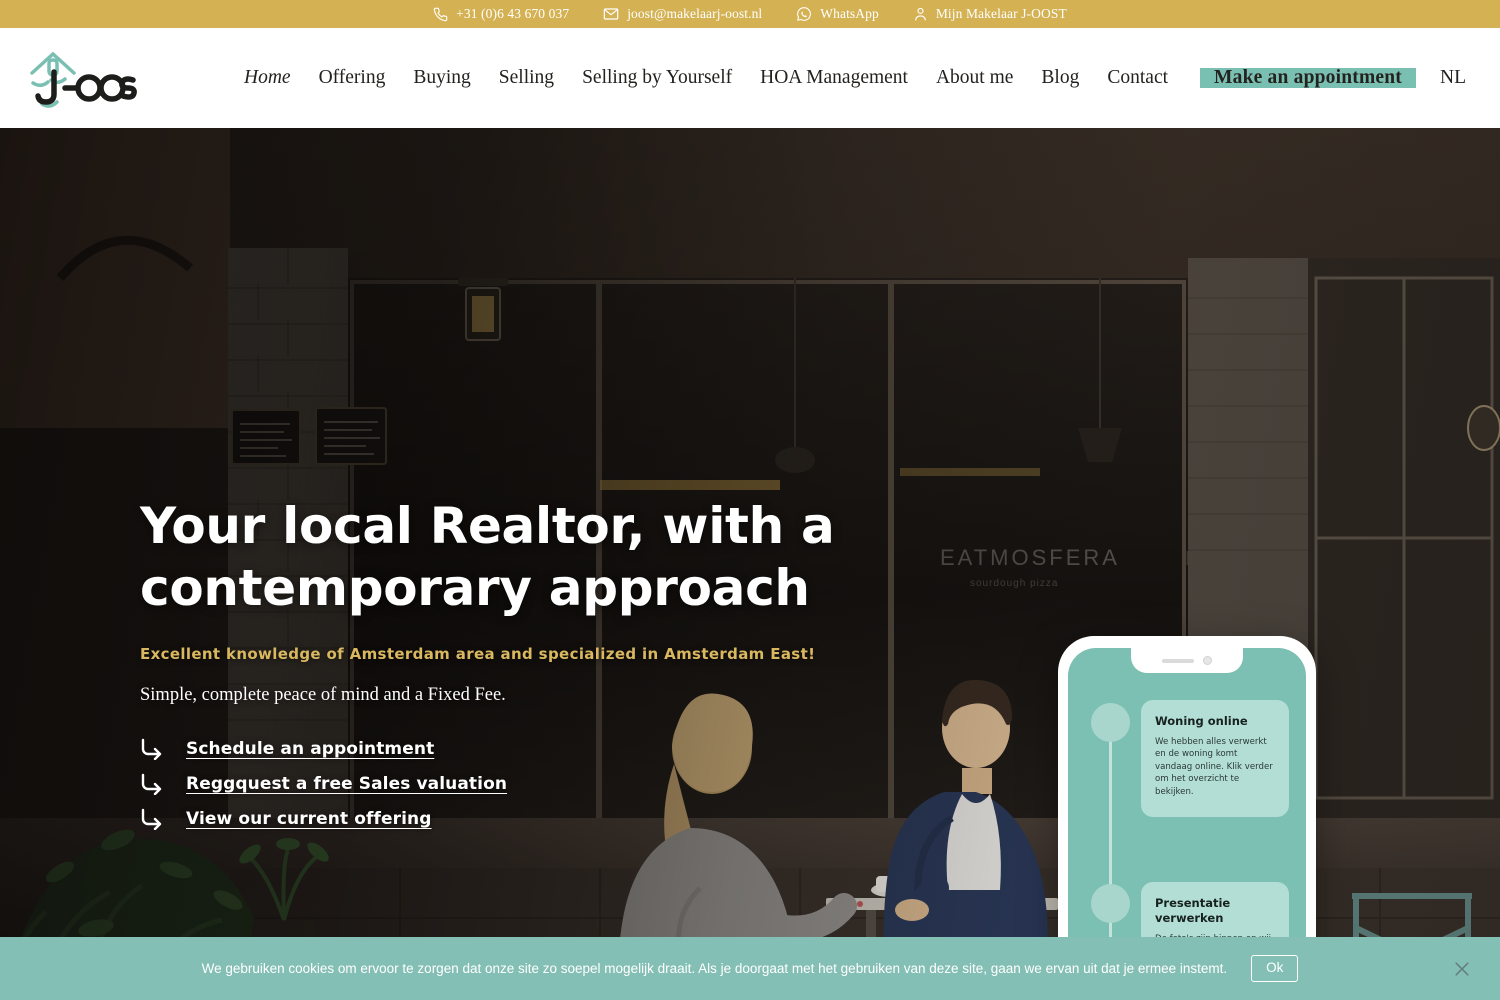 Image resolution: width=1500 pixels, height=1000 pixels. What do you see at coordinates (310, 749) in the screenshot?
I see `hero-link-label: Schedule an appointment` at bounding box center [310, 749].